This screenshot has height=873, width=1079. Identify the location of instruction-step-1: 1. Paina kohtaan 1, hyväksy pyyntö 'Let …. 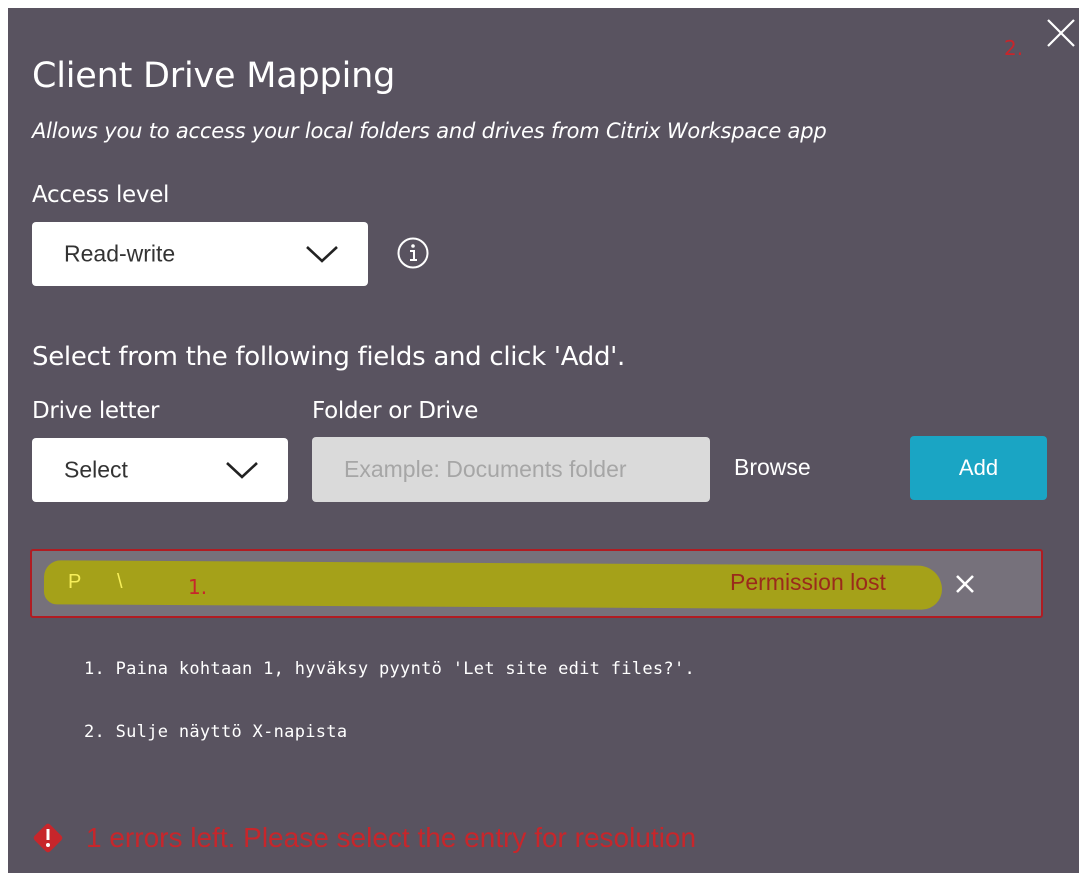
(390, 669).